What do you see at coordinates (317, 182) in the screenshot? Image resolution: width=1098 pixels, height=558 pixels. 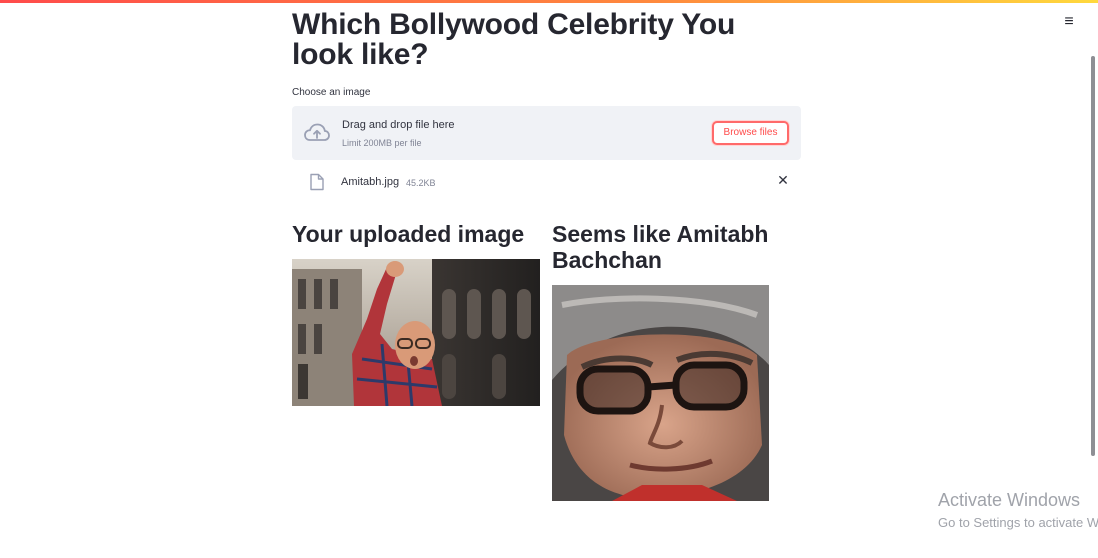 I see `file-icon` at bounding box center [317, 182].